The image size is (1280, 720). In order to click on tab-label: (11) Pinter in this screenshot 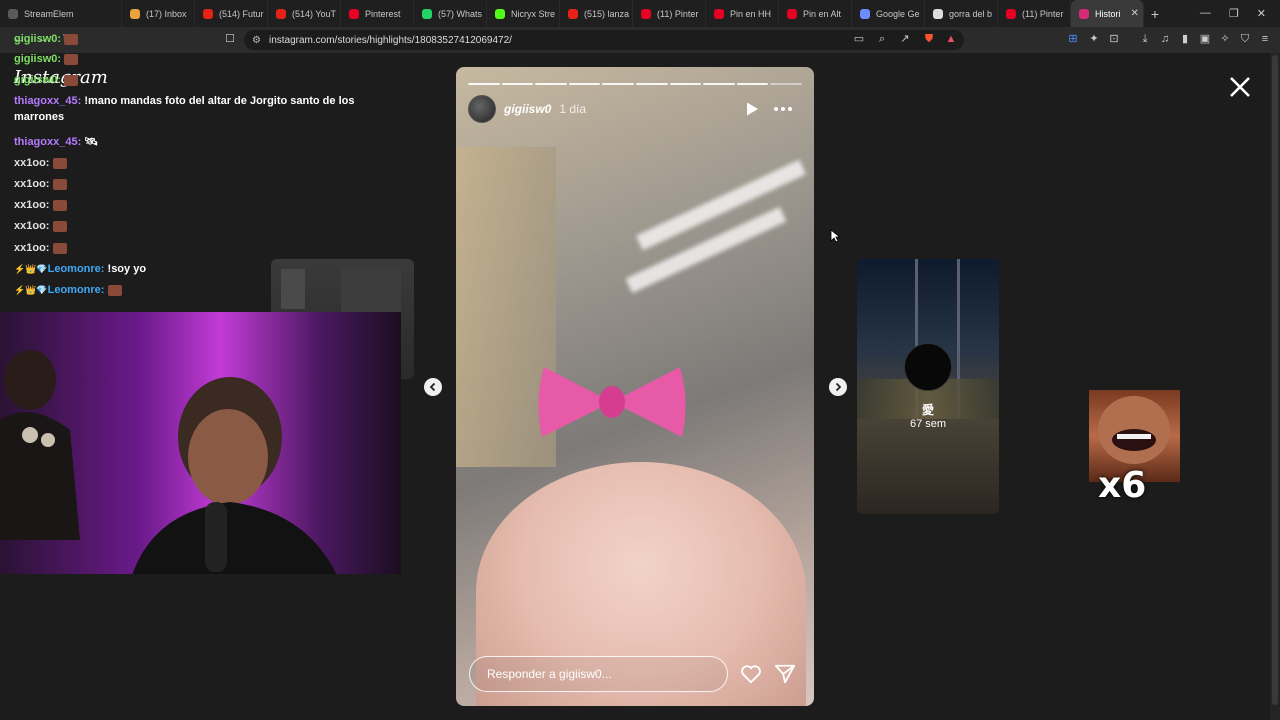, I will do `click(1043, 13)`.